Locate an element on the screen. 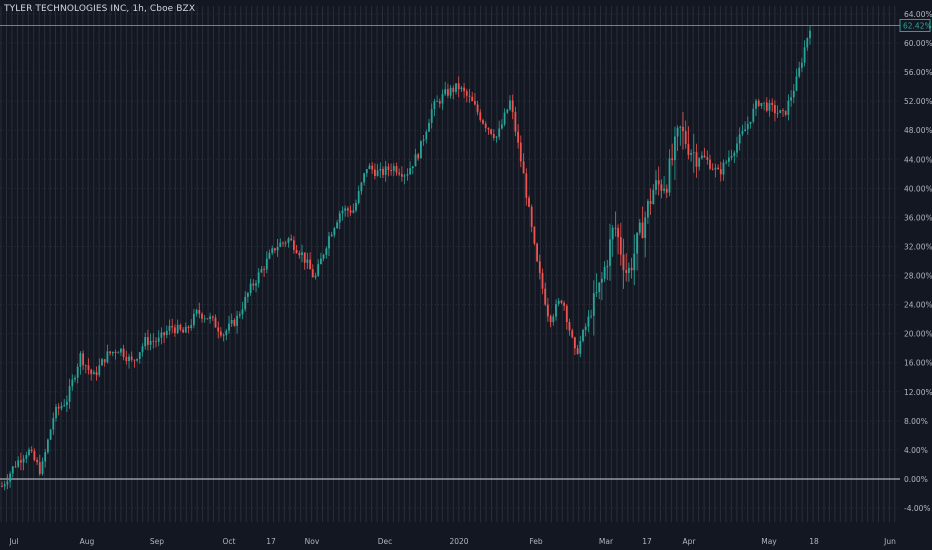 This screenshot has height=550, width=932. y-tick-label: 44.00% is located at coordinates (918, 159).